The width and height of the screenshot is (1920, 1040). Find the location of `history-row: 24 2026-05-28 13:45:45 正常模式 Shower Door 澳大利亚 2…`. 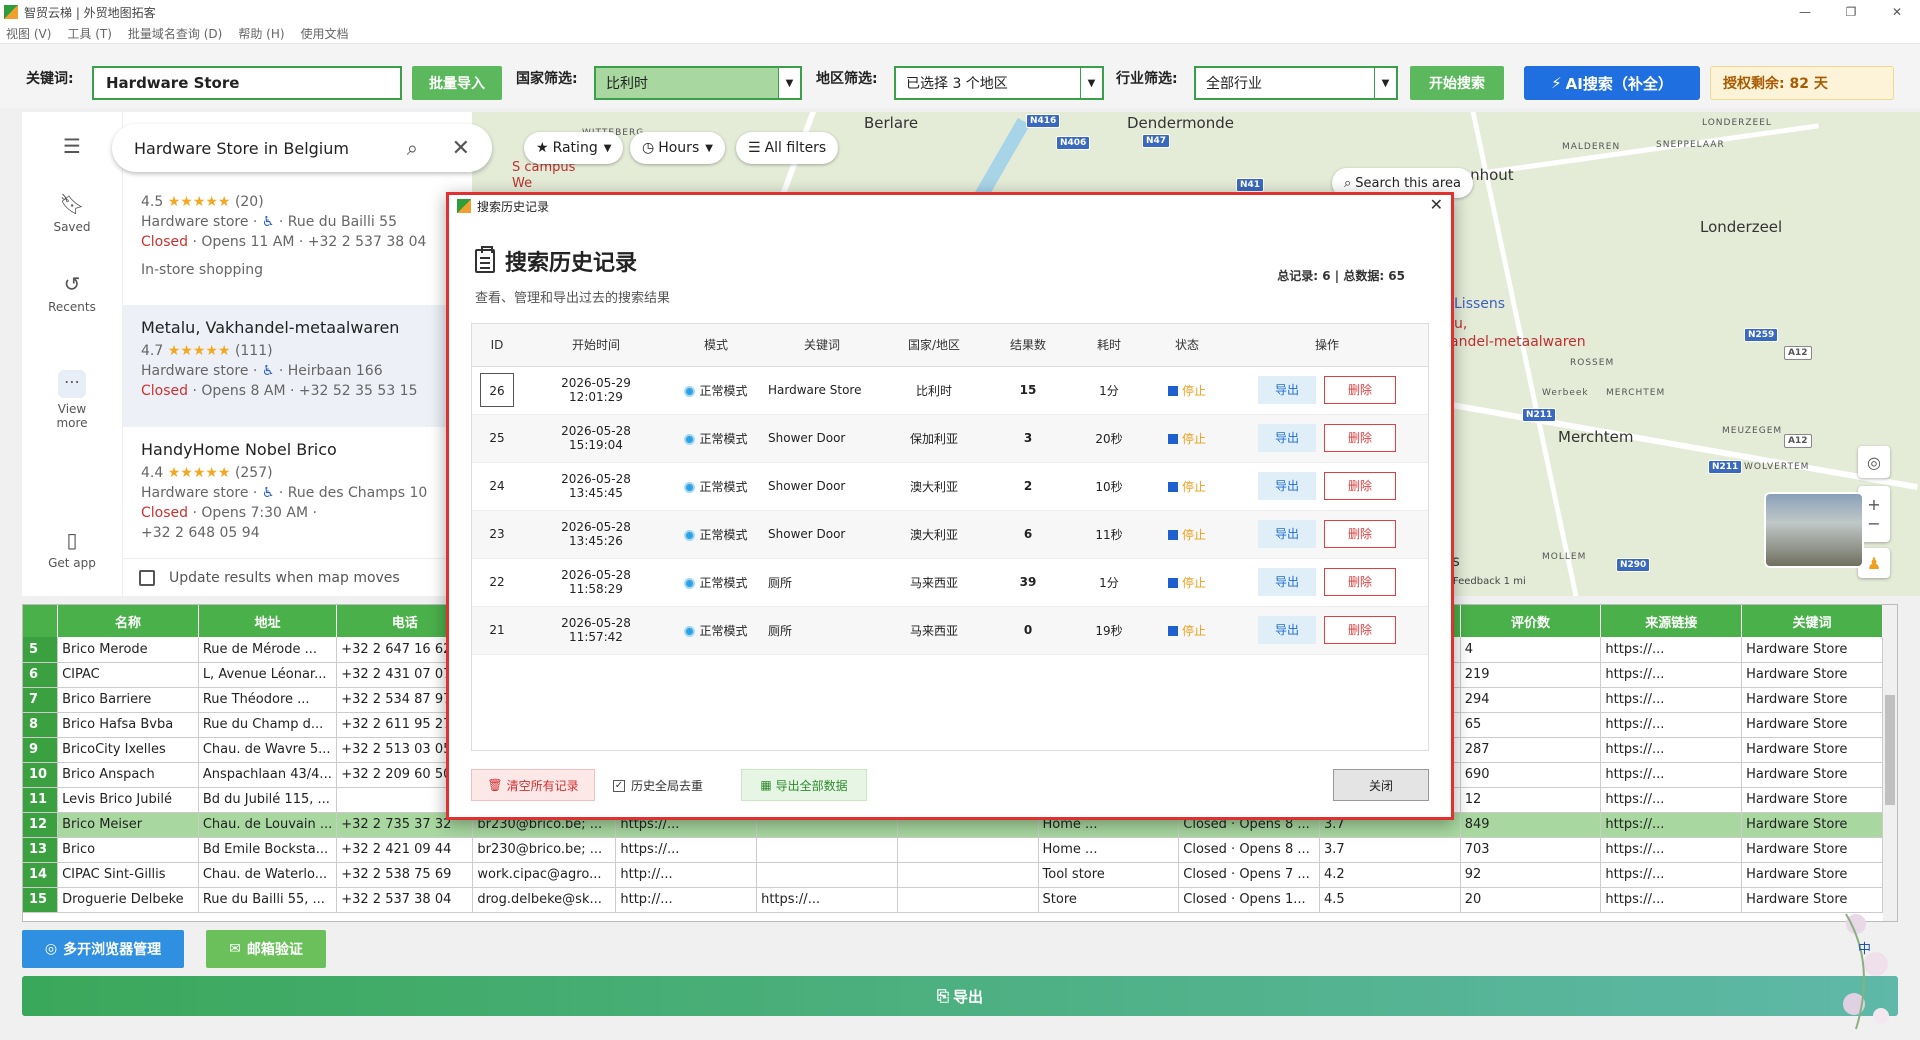

history-row: 24 2026-05-28 13:45:45 正常模式 Shower Door 澳大利亚 2… is located at coordinates (950, 486).